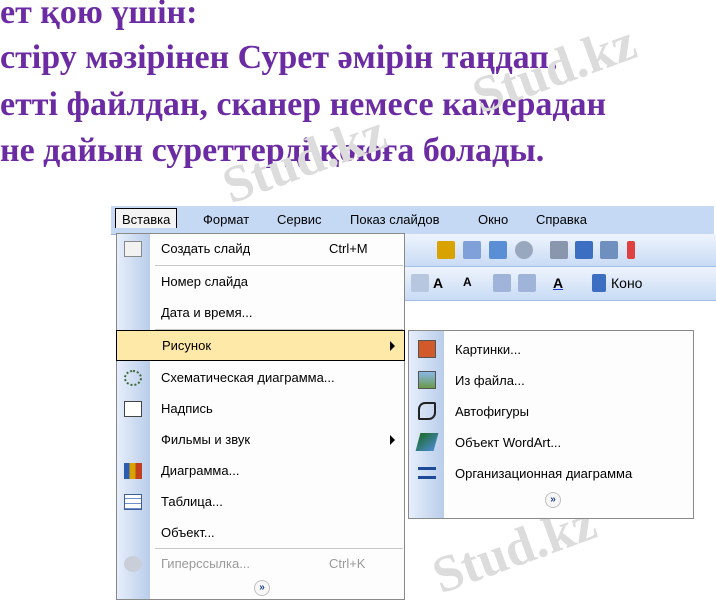 This screenshot has height=606, width=716. What do you see at coordinates (438, 283) in the screenshot?
I see `font-grow-icon: A` at bounding box center [438, 283].